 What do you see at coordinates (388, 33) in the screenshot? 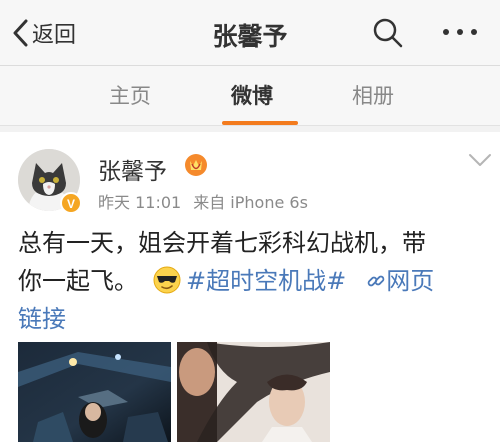
I see `search-icon` at bounding box center [388, 33].